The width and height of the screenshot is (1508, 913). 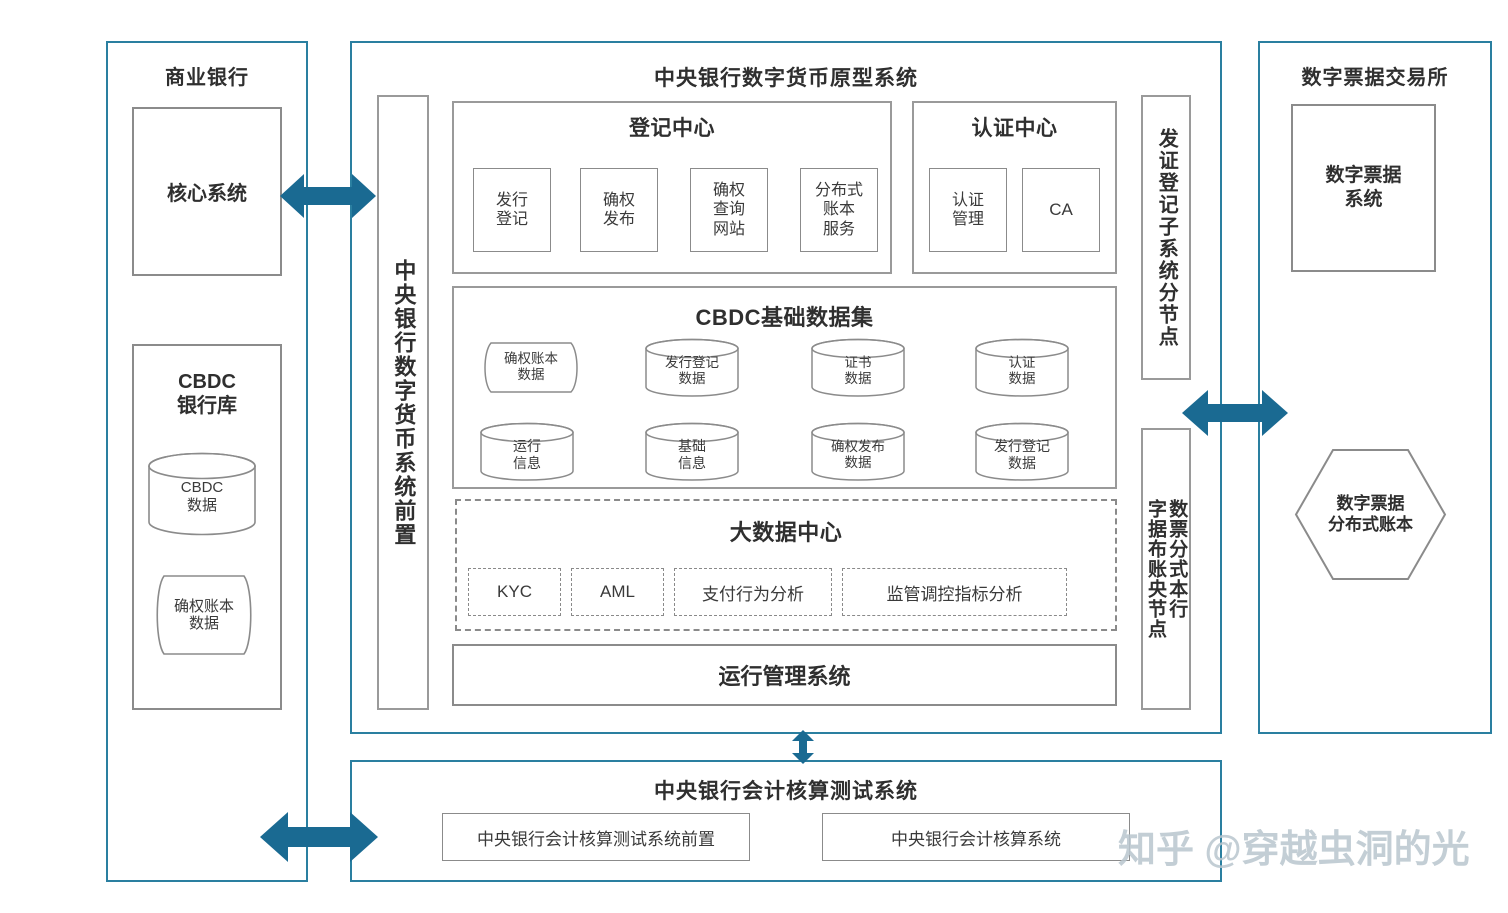 I want to click on dataset-r1-0-line2: 数据, so click(x=531, y=374).